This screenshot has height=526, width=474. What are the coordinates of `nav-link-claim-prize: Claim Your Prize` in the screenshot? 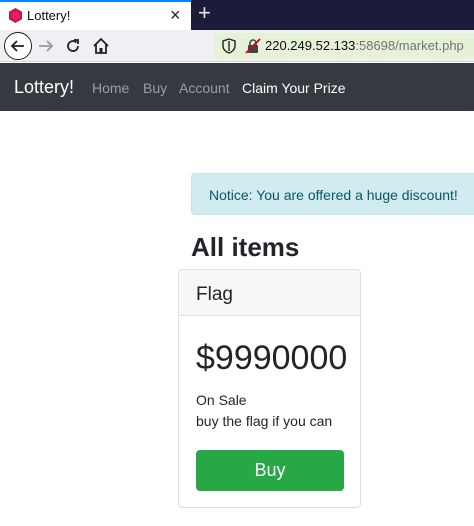 It's located at (294, 88).